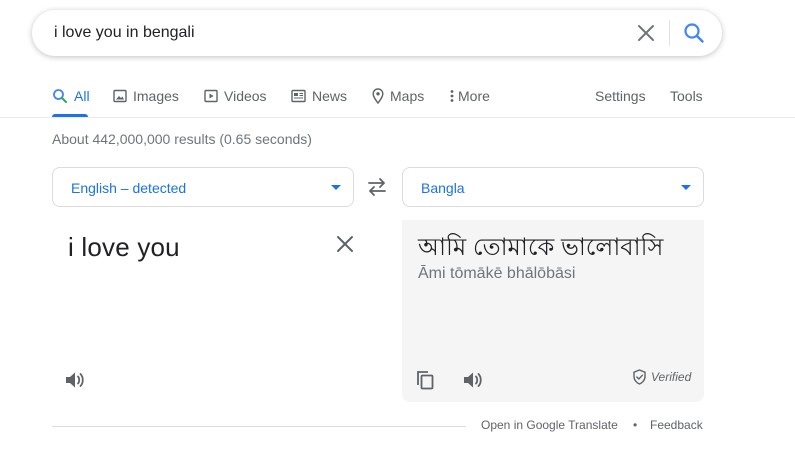  I want to click on open-in-google-translate-link: Open in Google Translate, so click(549, 425).